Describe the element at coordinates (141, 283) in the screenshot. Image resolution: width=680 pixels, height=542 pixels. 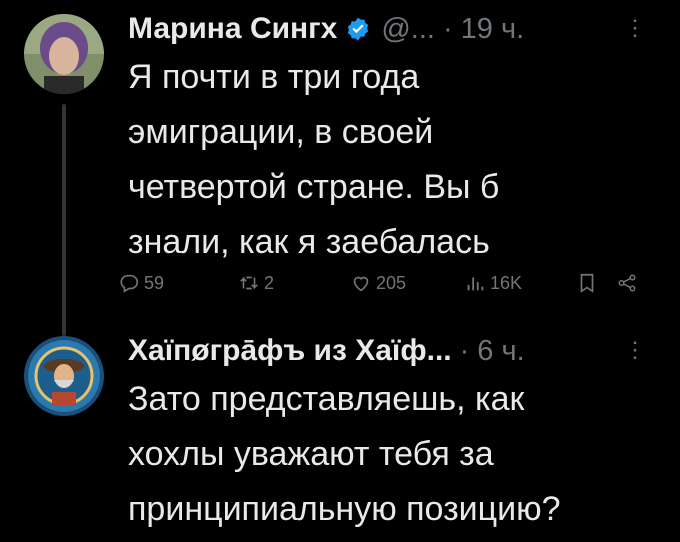
I see `reply-button: 59` at that location.